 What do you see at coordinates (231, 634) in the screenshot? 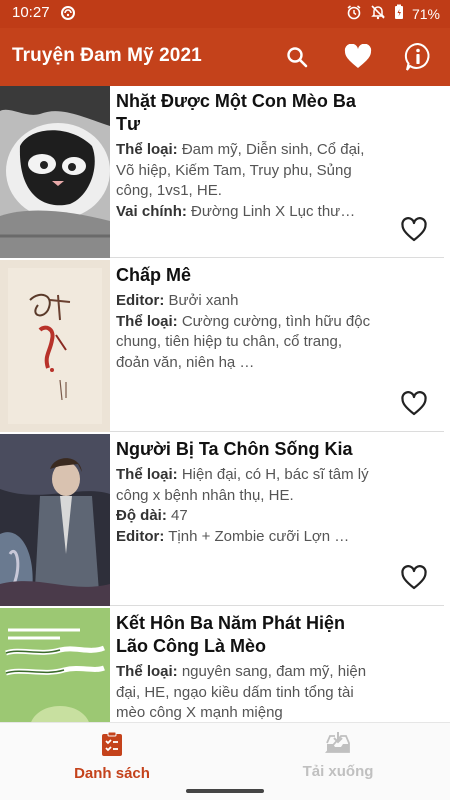
I see `story-title: Kết Hôn Ba Năm Phát Hiện Lão Công Là Mèo` at bounding box center [231, 634].